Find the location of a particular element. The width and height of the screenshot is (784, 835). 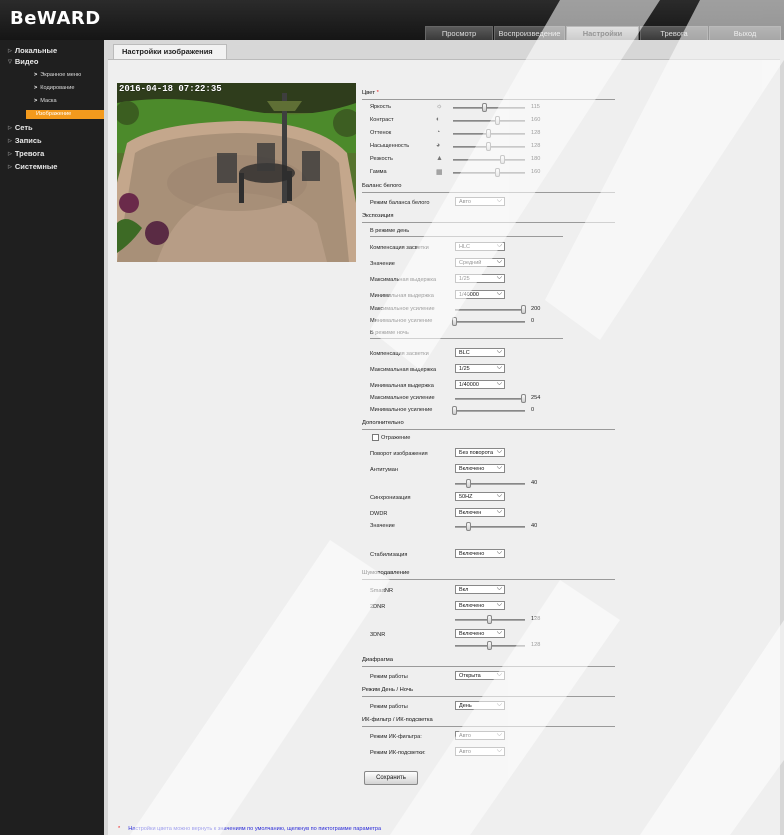

sidebar-item-encoding: > Кодирование is located at coordinates (54, 88).